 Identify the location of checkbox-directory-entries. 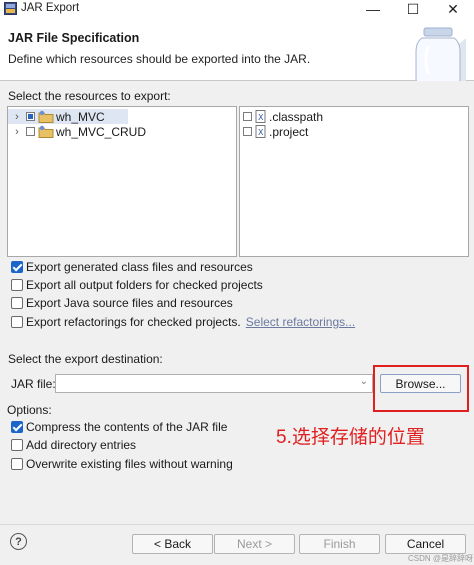
(17, 445).